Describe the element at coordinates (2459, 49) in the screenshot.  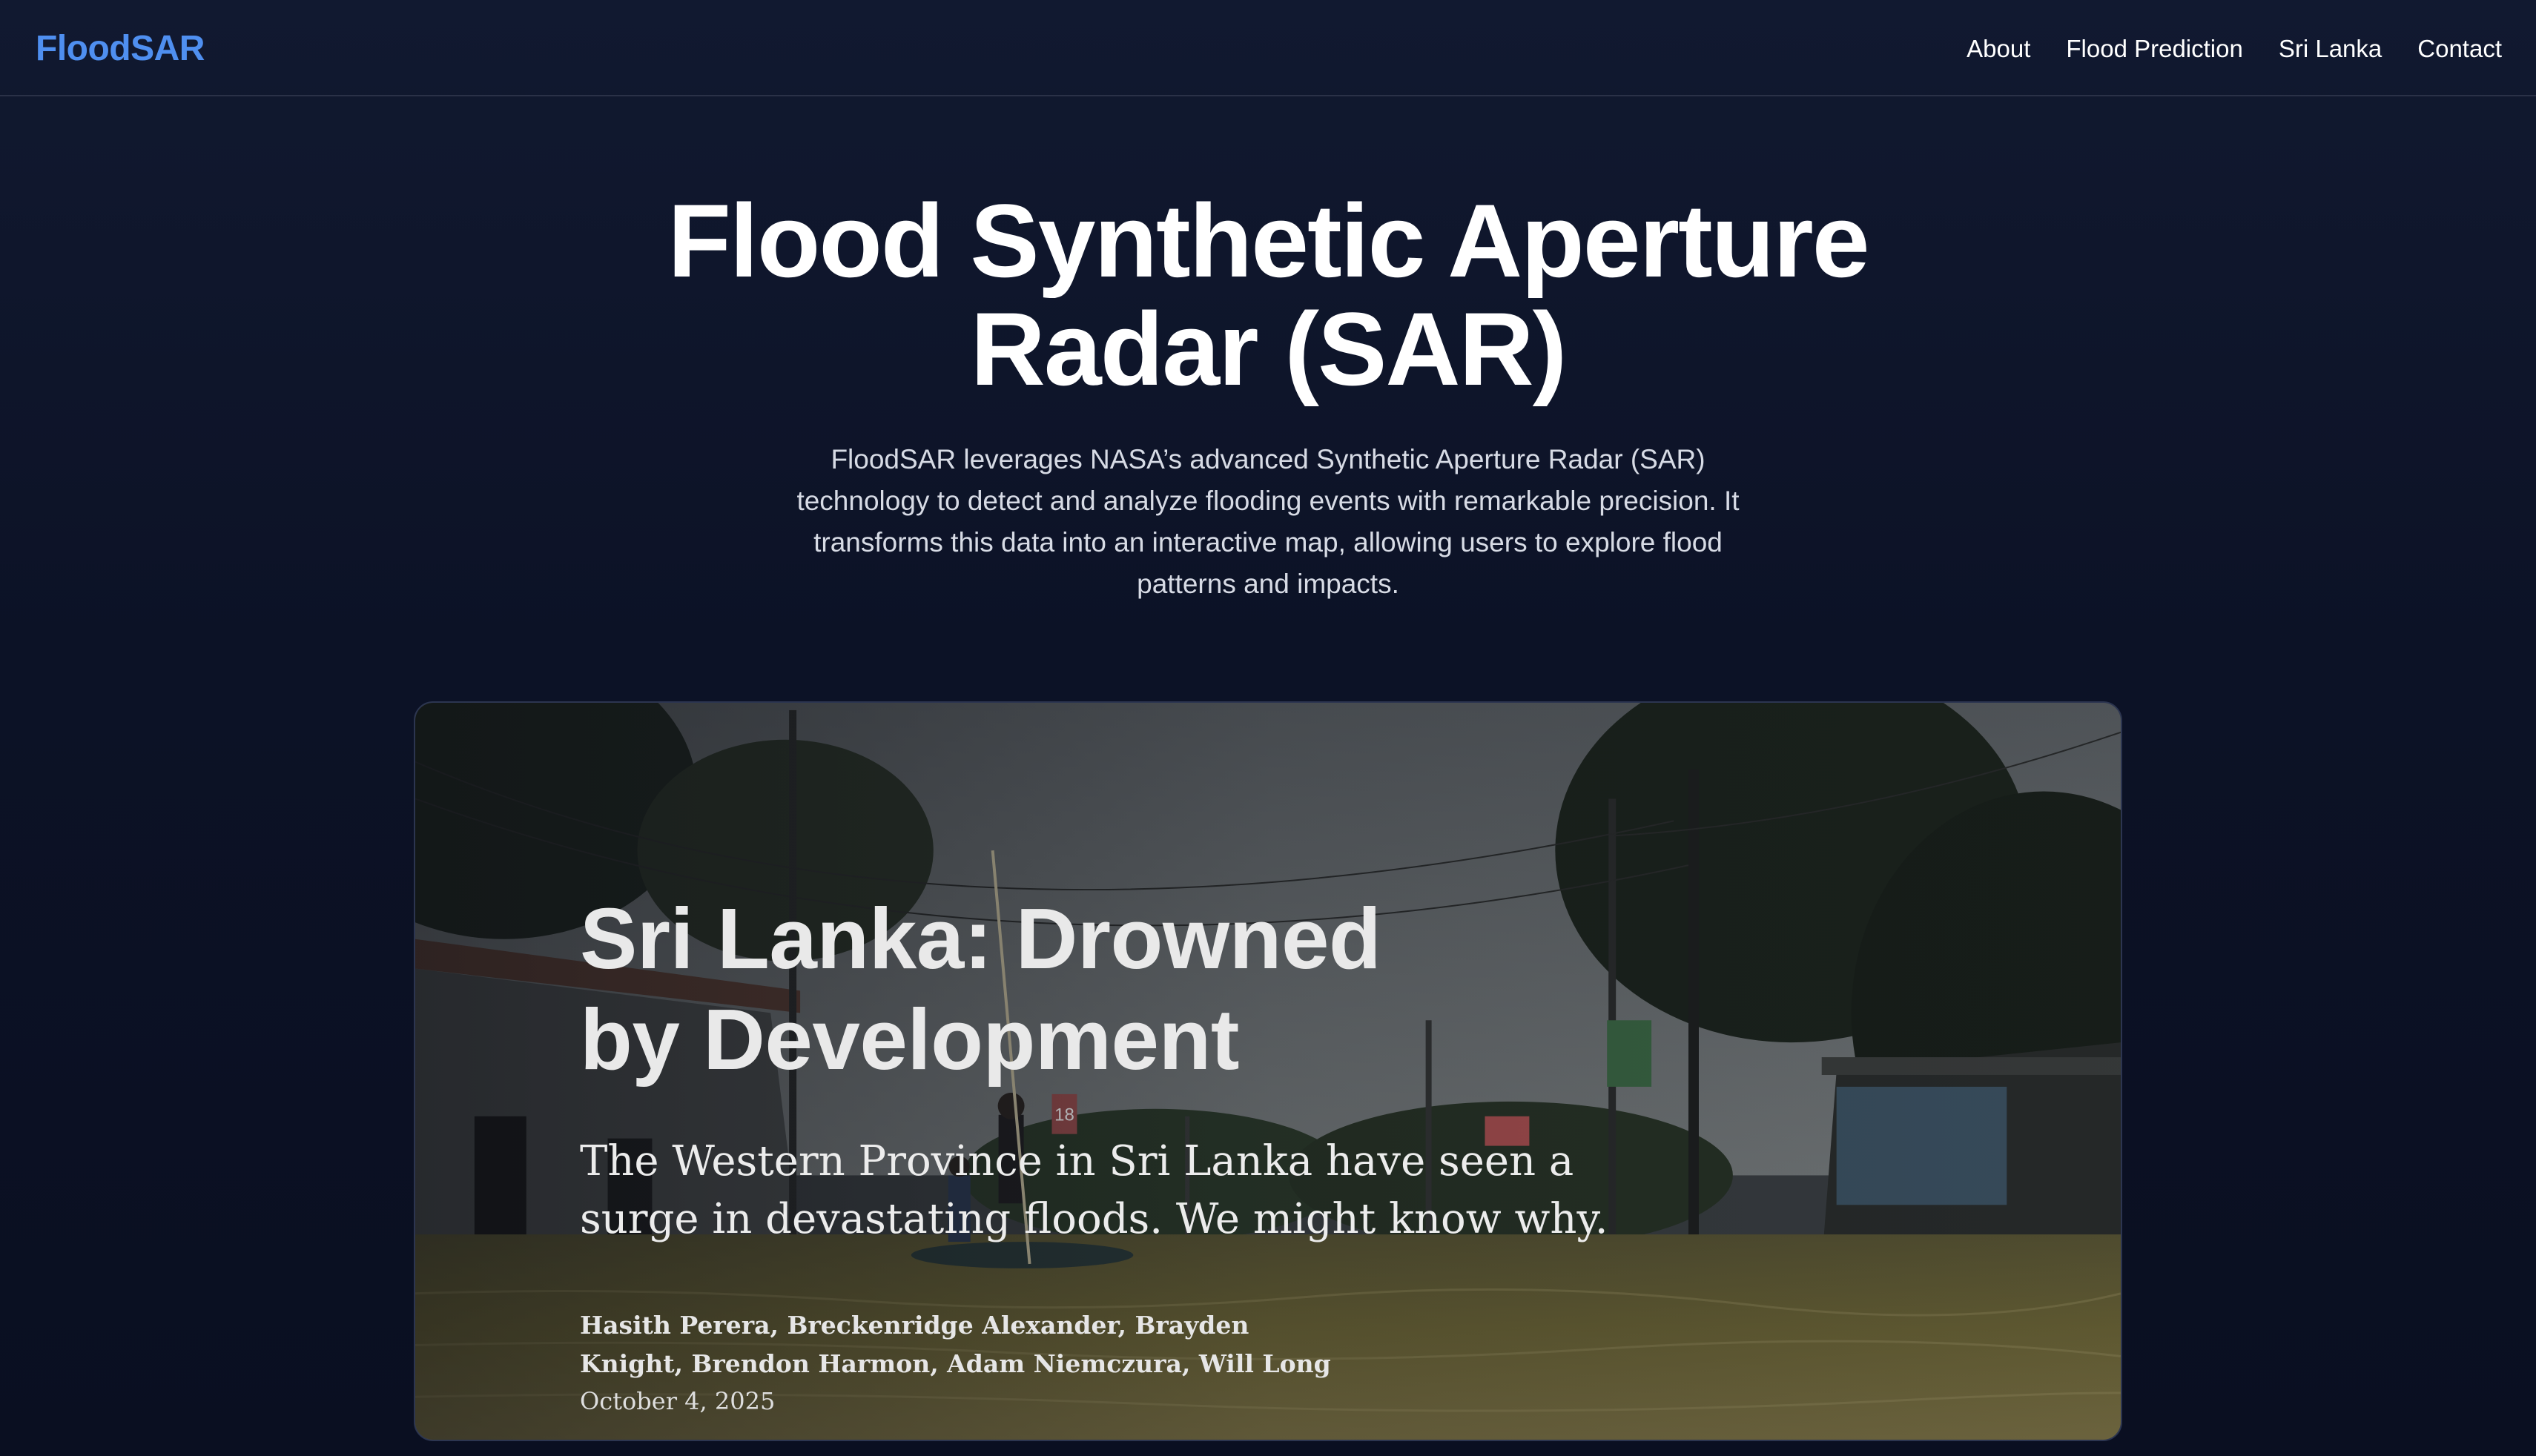
I see `nav-item-contact: Contact` at that location.